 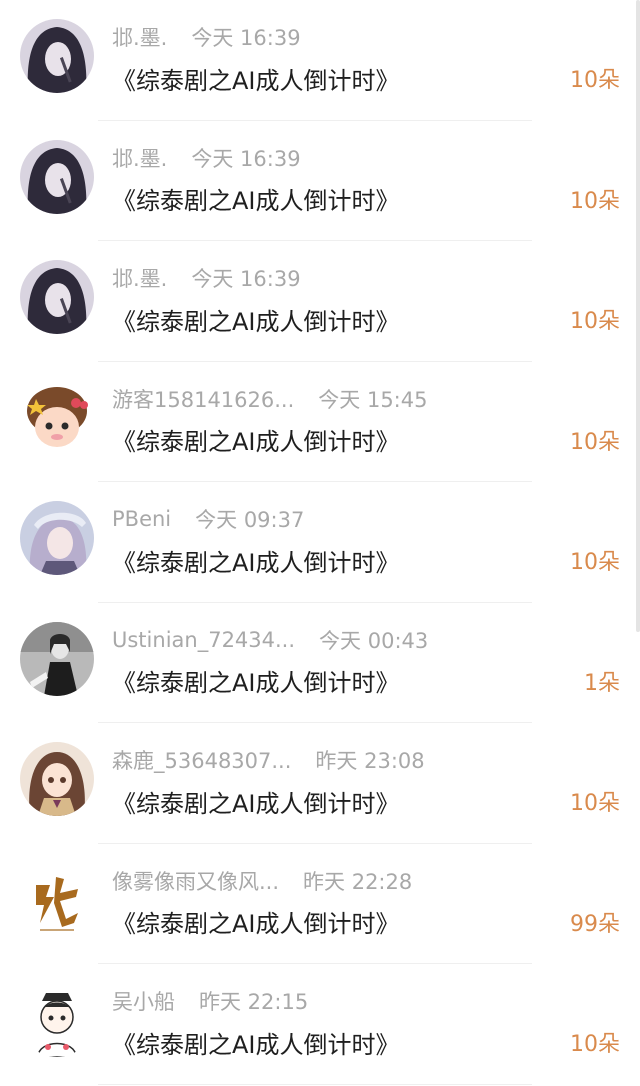 What do you see at coordinates (638, 316) in the screenshot?
I see `scrollbar` at bounding box center [638, 316].